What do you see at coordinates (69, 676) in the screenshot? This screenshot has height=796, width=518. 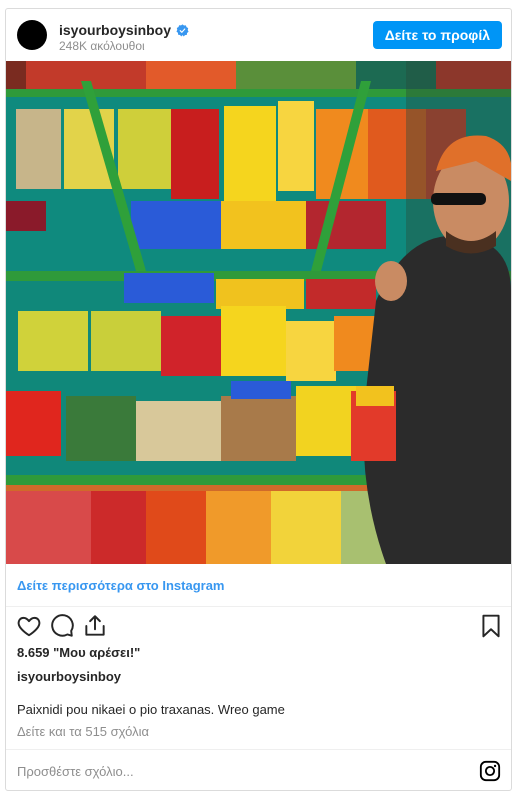 I see `post-author: isyourboysinboy` at bounding box center [69, 676].